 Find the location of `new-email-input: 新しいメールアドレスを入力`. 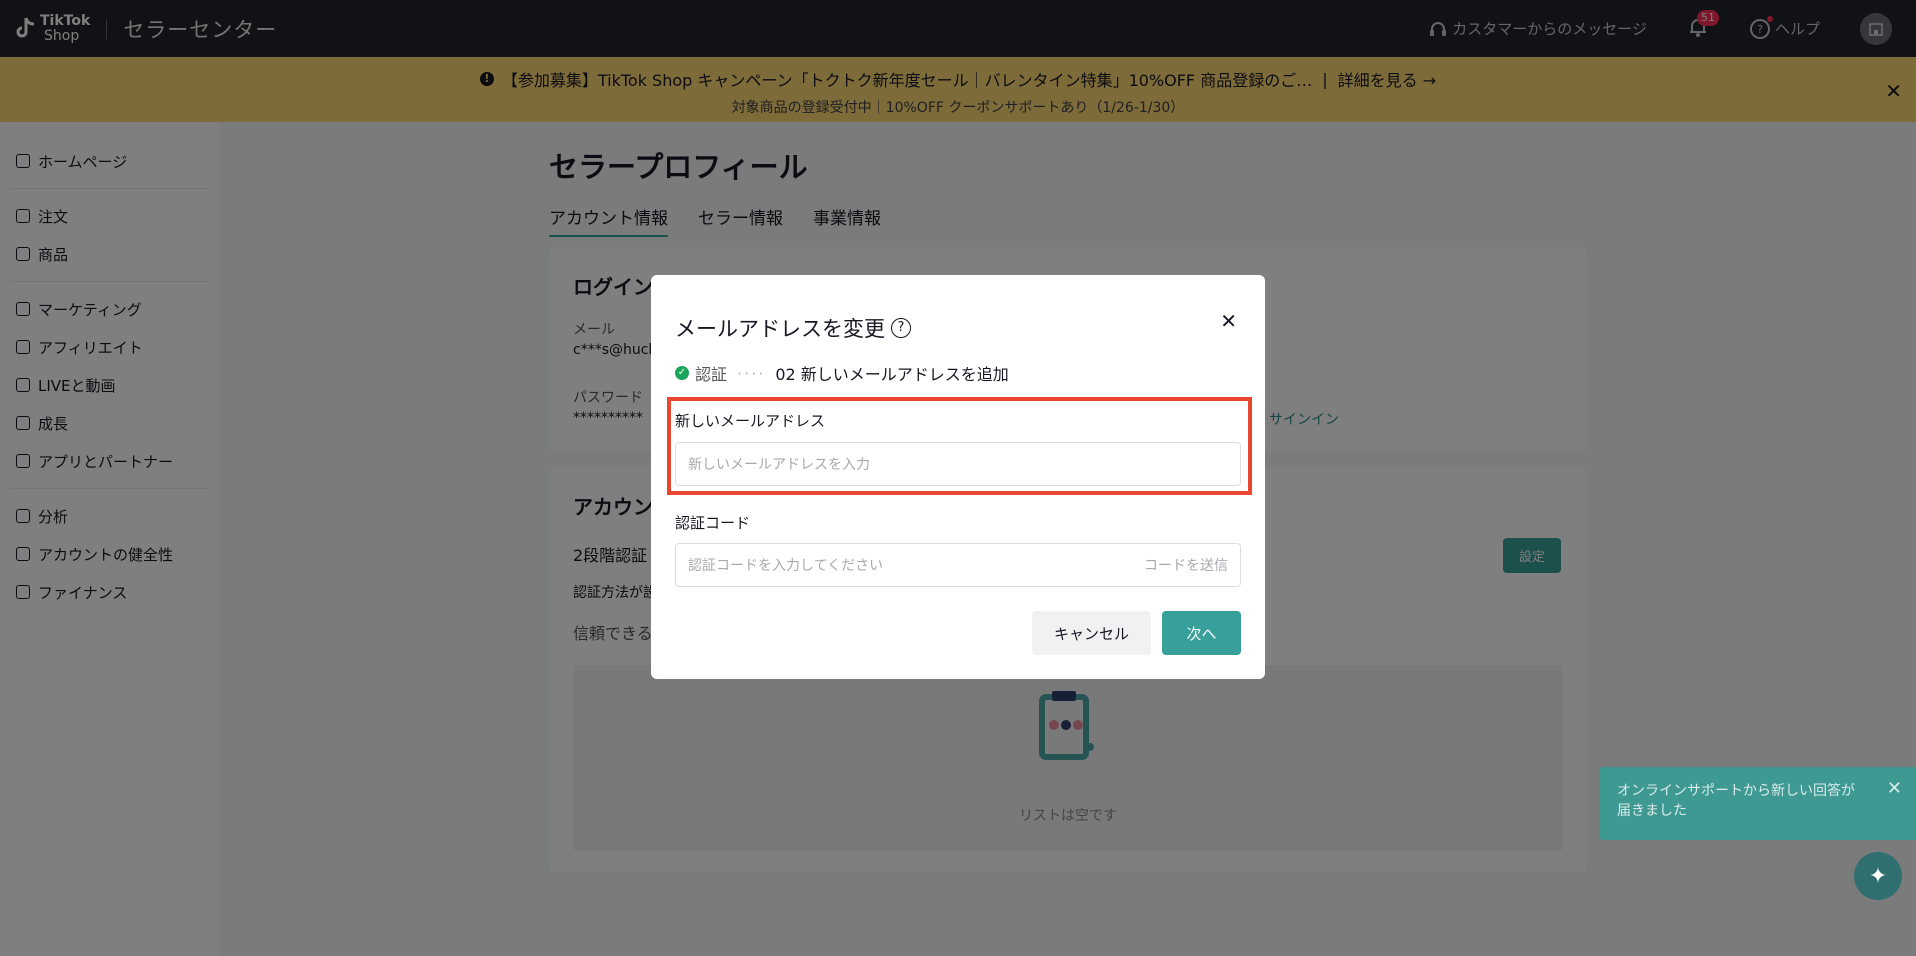

new-email-input: 新しいメールアドレスを入力 is located at coordinates (958, 464).